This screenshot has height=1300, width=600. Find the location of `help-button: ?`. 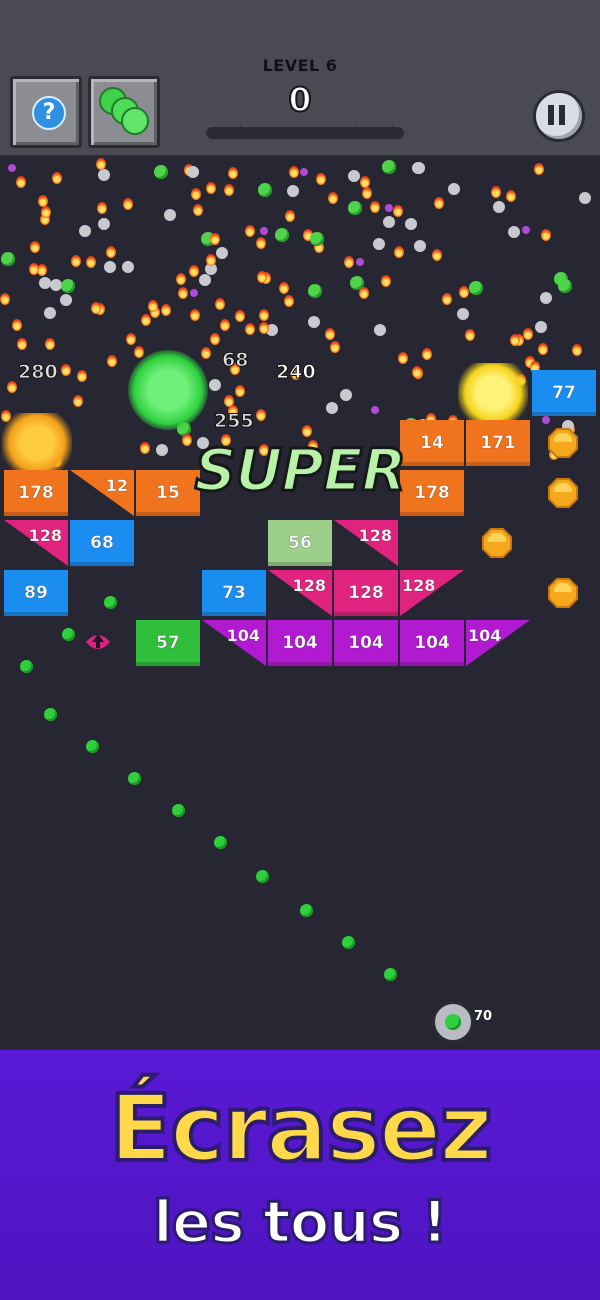

help-button: ? is located at coordinates (46, 112).